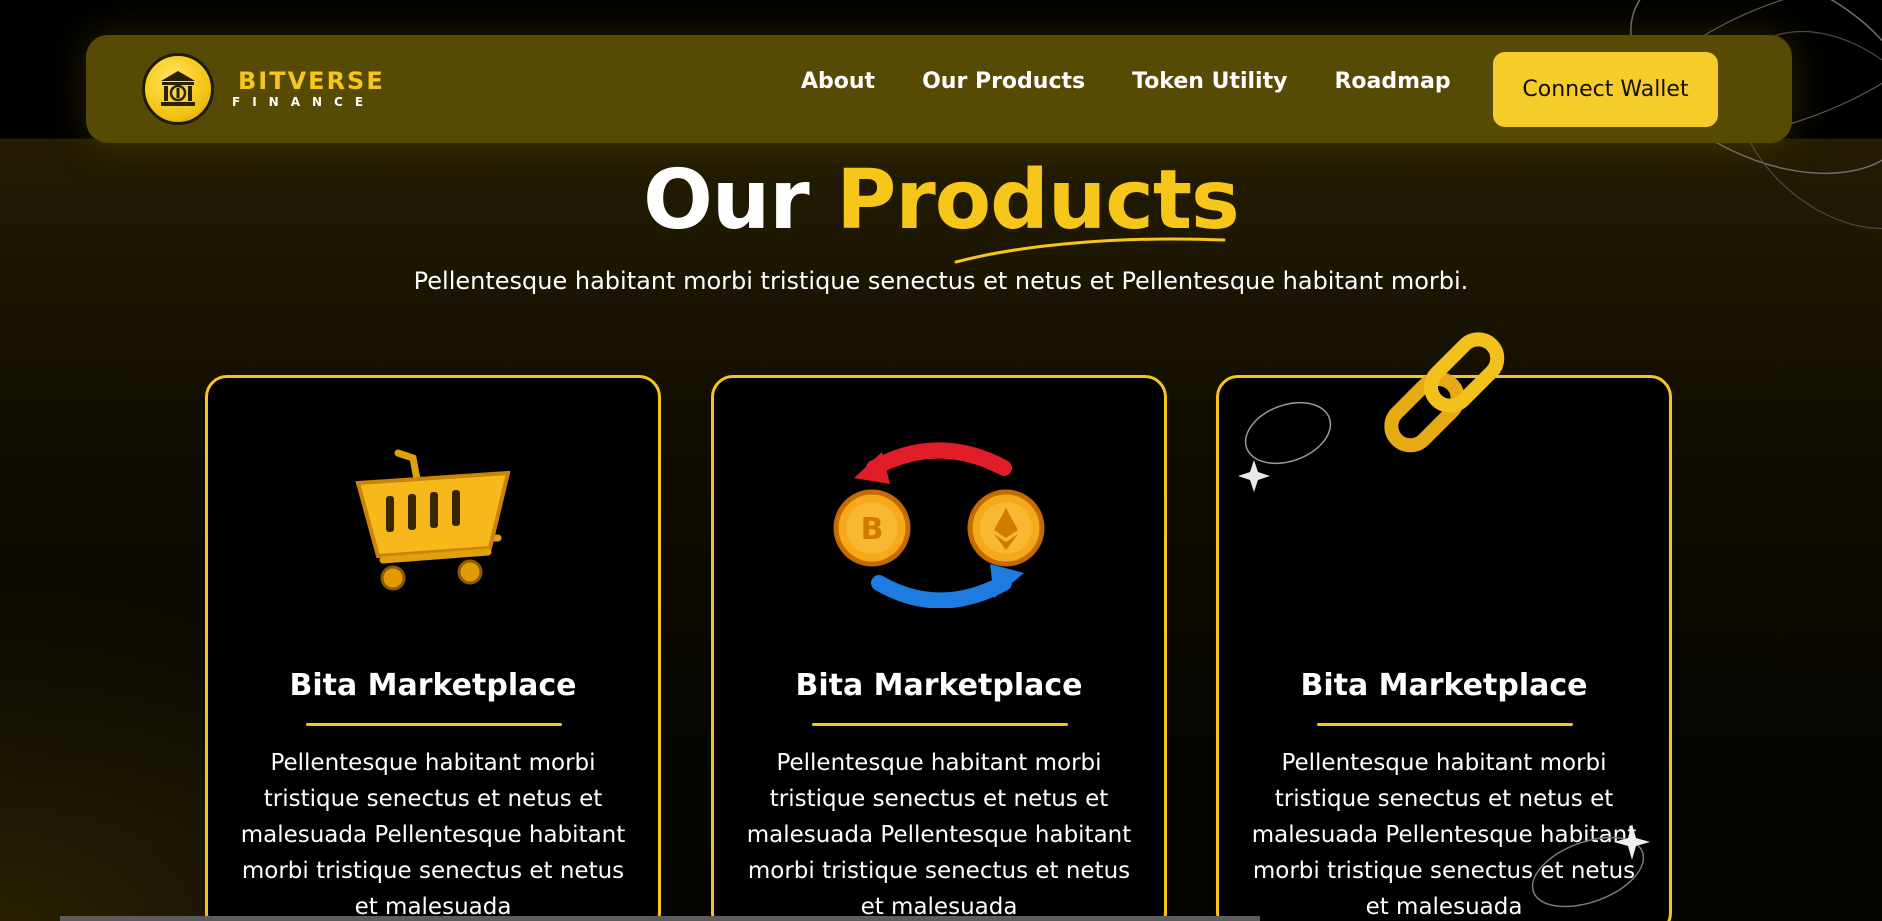 This screenshot has width=1882, height=921. Describe the element at coordinates (178, 89) in the screenshot. I see `bank-coin-icon` at that location.